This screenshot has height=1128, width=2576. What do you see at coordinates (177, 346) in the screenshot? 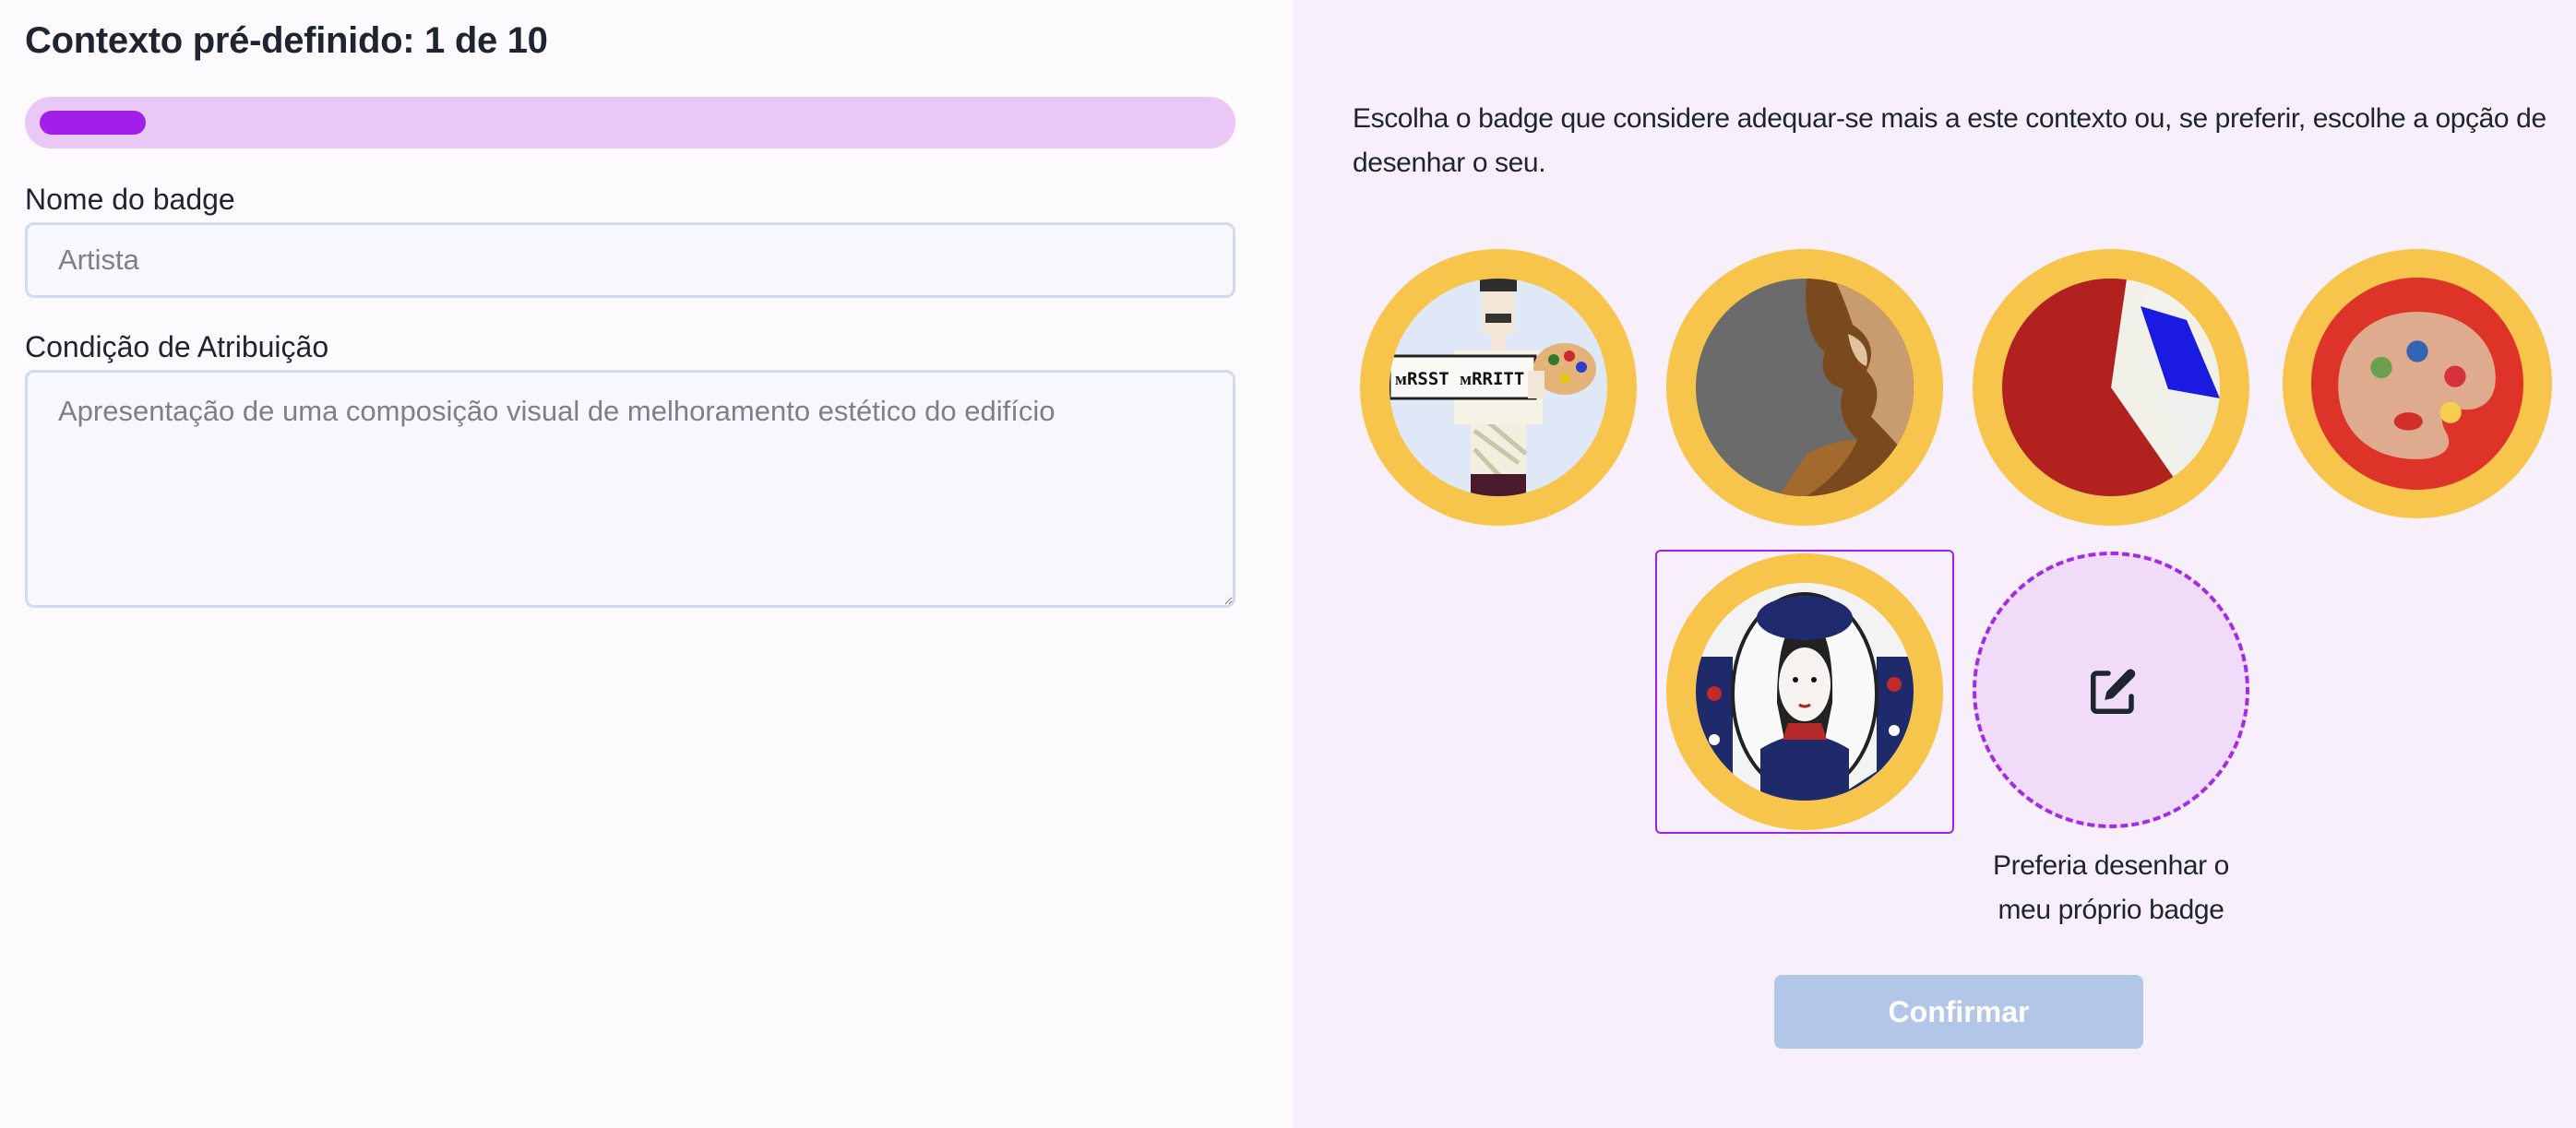
I see `condition-label: Condição de Atribuição` at bounding box center [177, 346].